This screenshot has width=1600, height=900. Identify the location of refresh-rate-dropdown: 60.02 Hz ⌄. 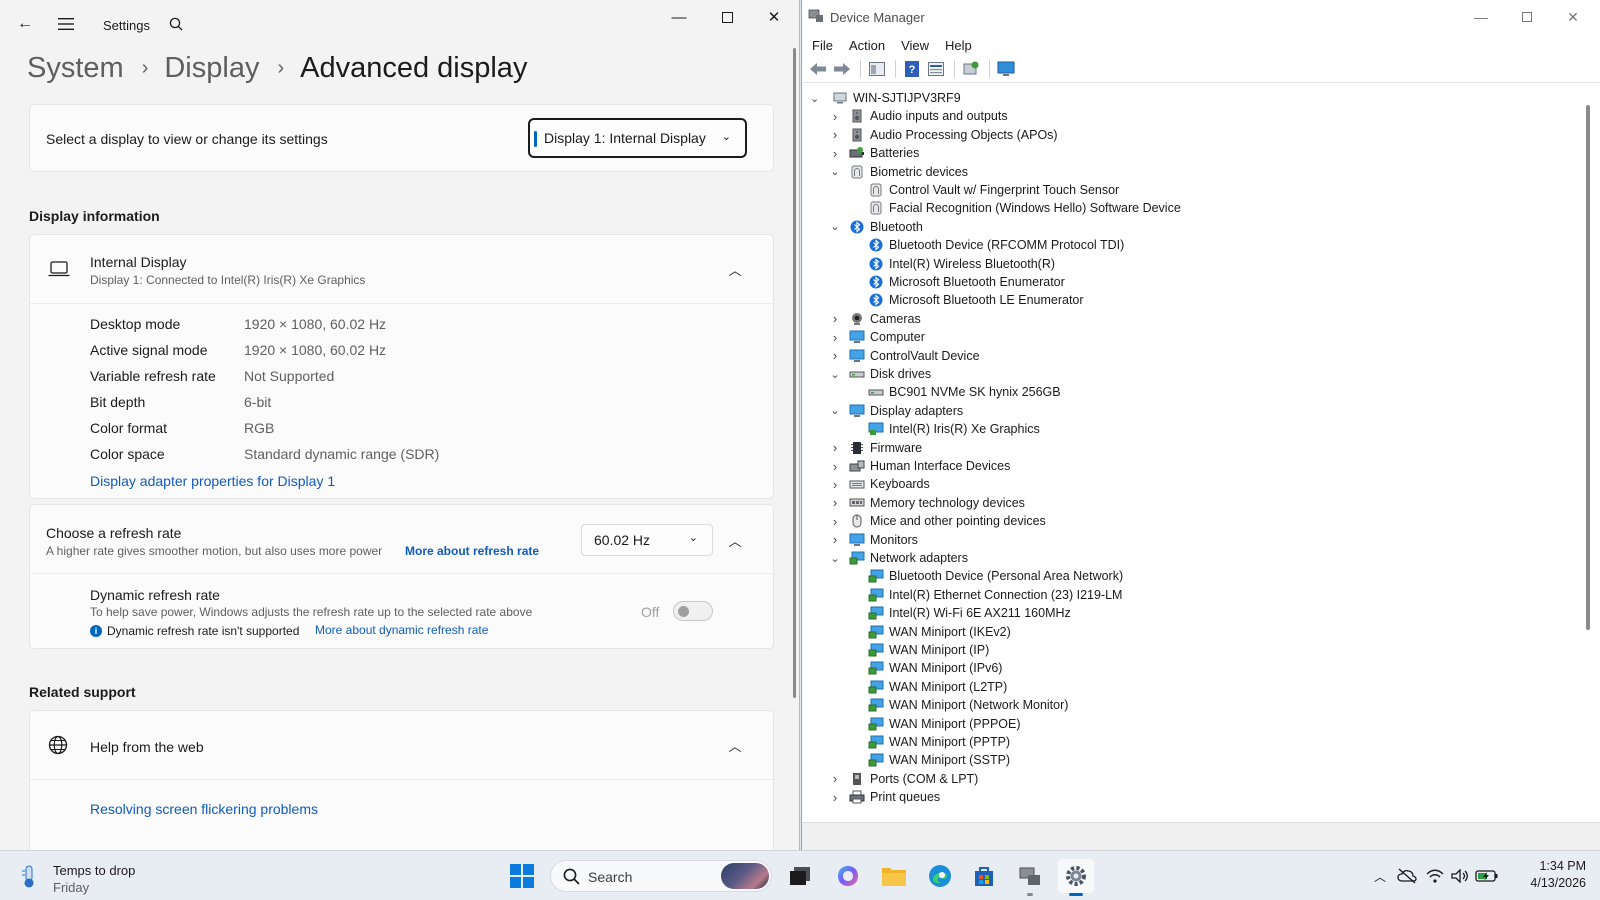
(647, 540).